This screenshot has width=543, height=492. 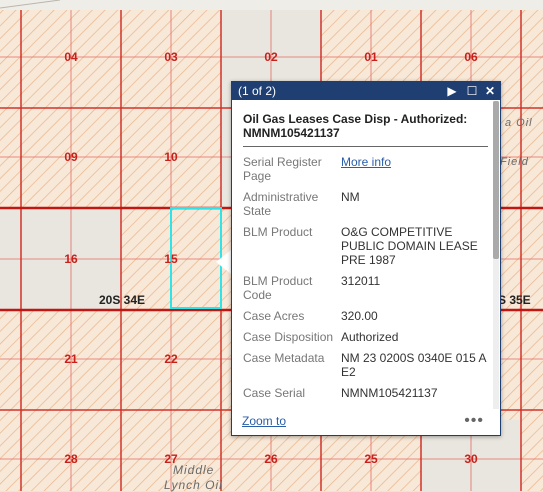 What do you see at coordinates (367, 207) in the screenshot?
I see `attribute-row: Administrative State NM` at bounding box center [367, 207].